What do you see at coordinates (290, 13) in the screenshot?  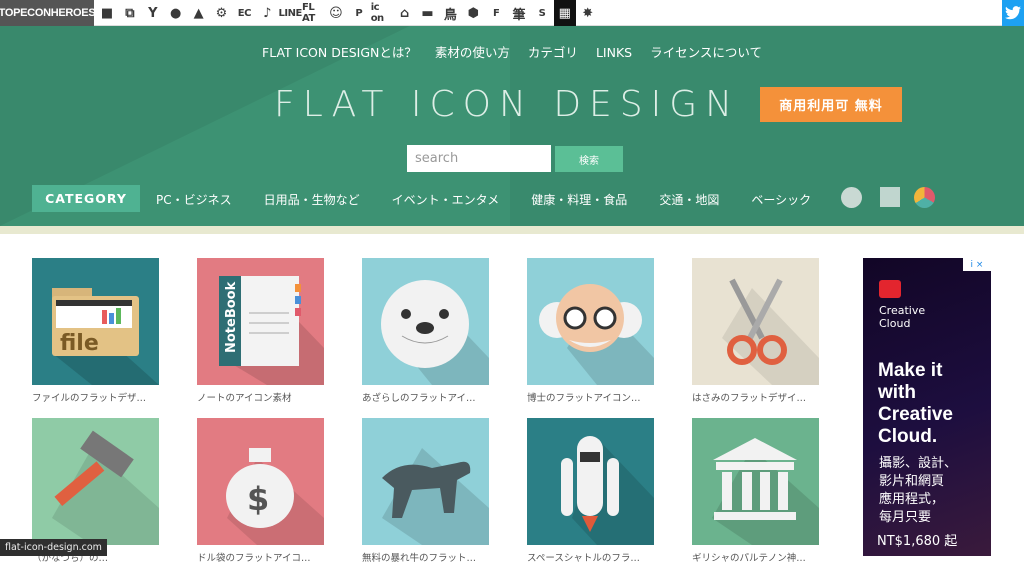 I see `line-icon: LINE` at bounding box center [290, 13].